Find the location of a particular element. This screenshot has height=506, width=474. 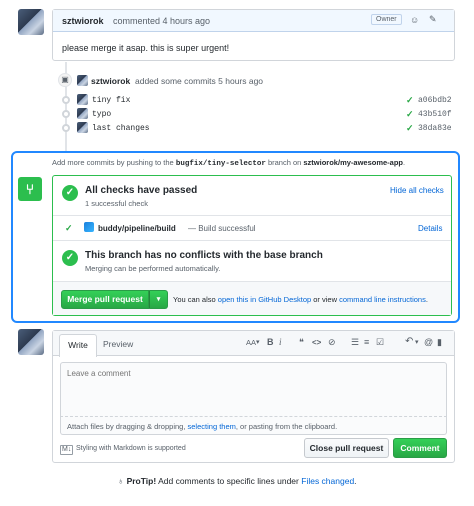

commit-sha: 38da83e is located at coordinates (435, 128).